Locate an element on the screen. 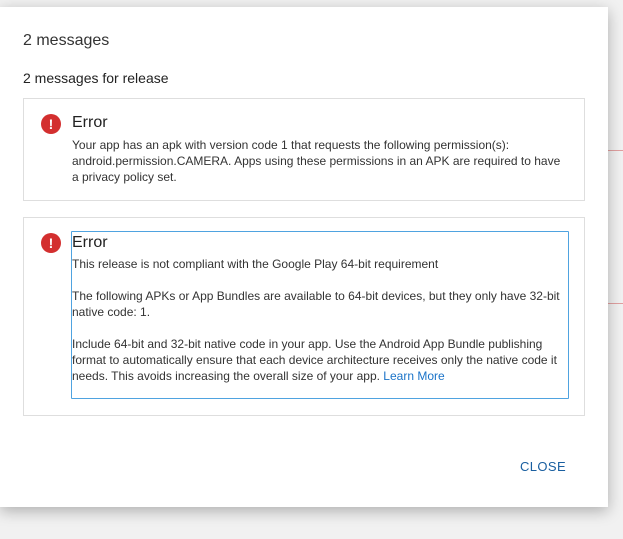 This screenshot has height=539, width=623. learn-more-link: Learn More is located at coordinates (413, 376).